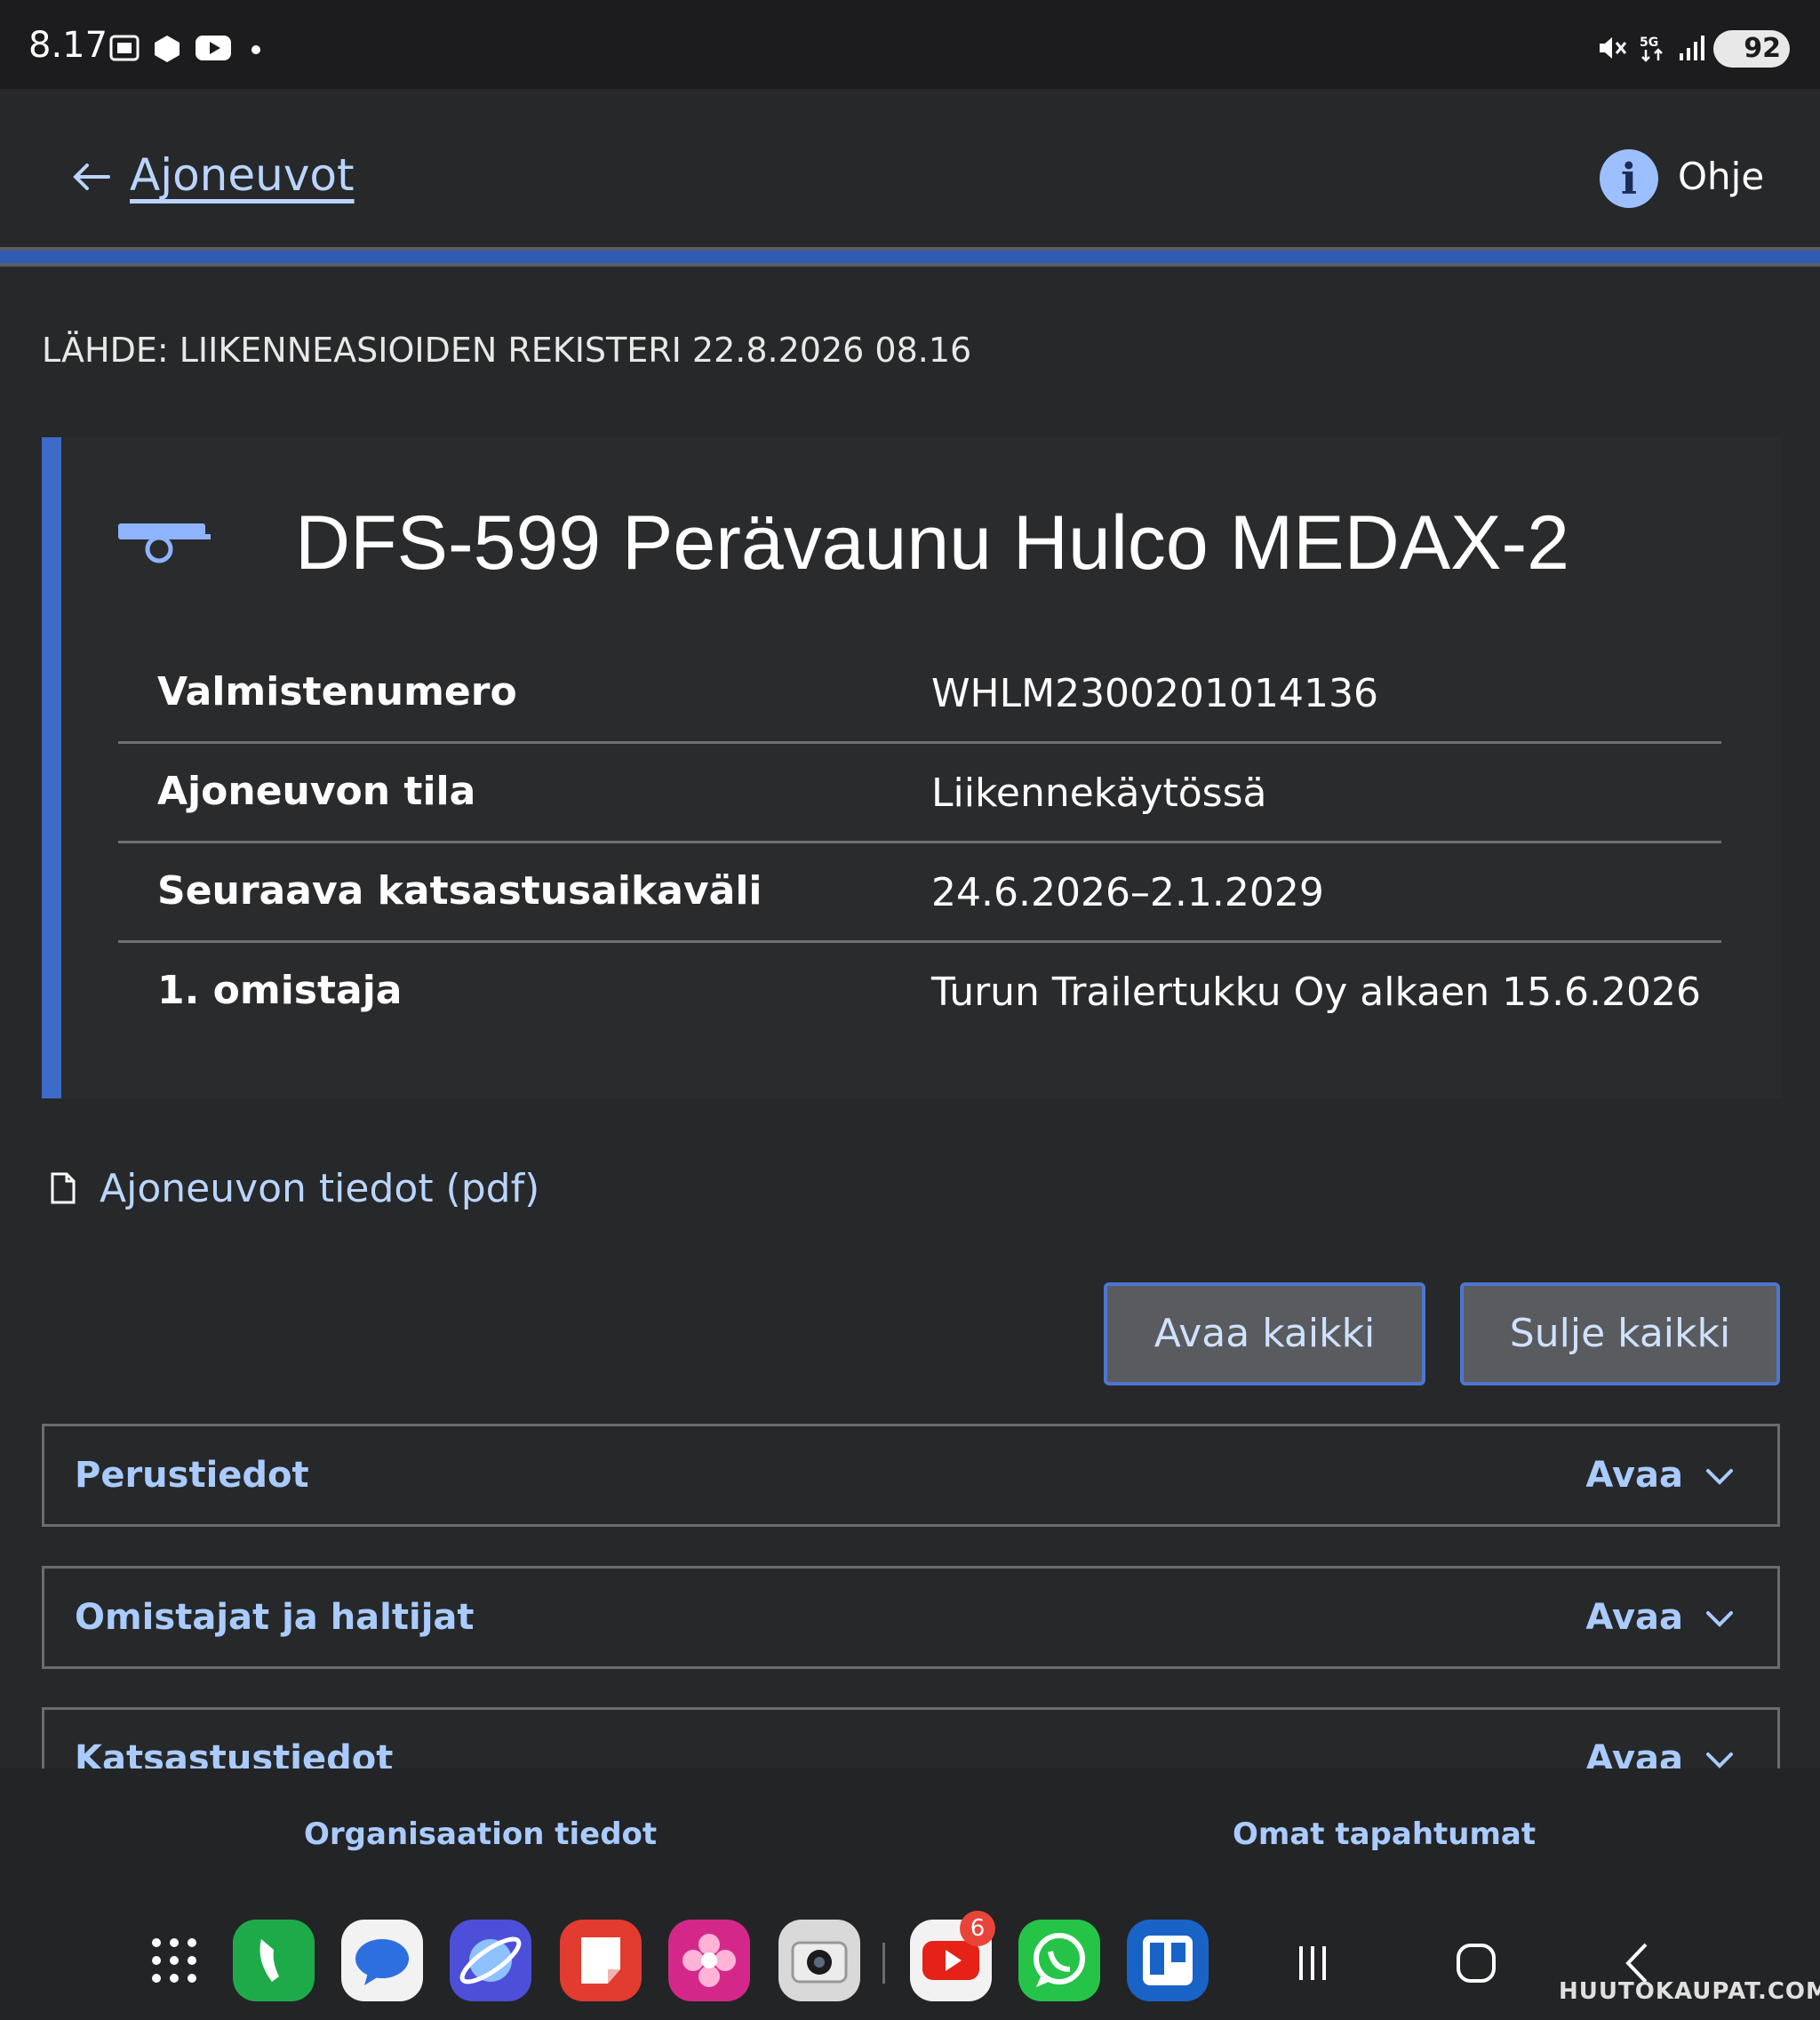  What do you see at coordinates (1649, 43) in the screenshot?
I see `svg-text: 5G` at bounding box center [1649, 43].